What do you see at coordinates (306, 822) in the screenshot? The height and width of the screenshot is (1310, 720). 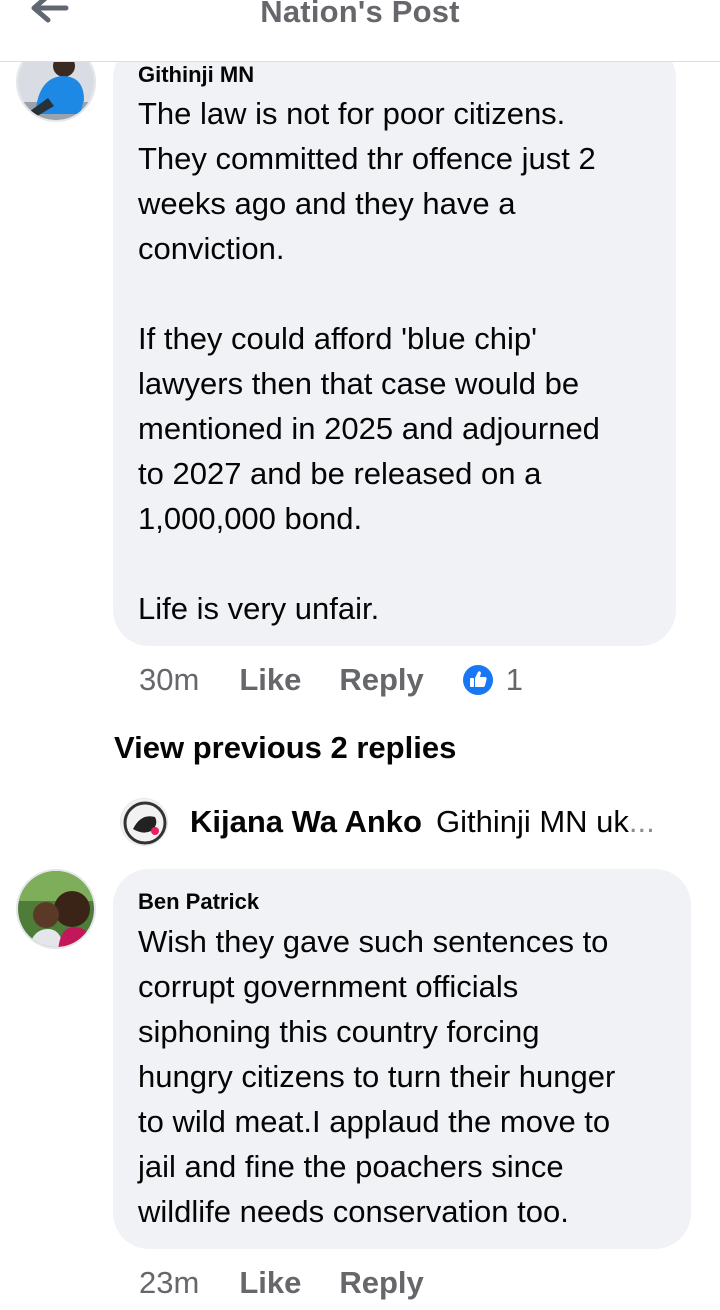 I see `reply-author: Kijana Wa Anko` at bounding box center [306, 822].